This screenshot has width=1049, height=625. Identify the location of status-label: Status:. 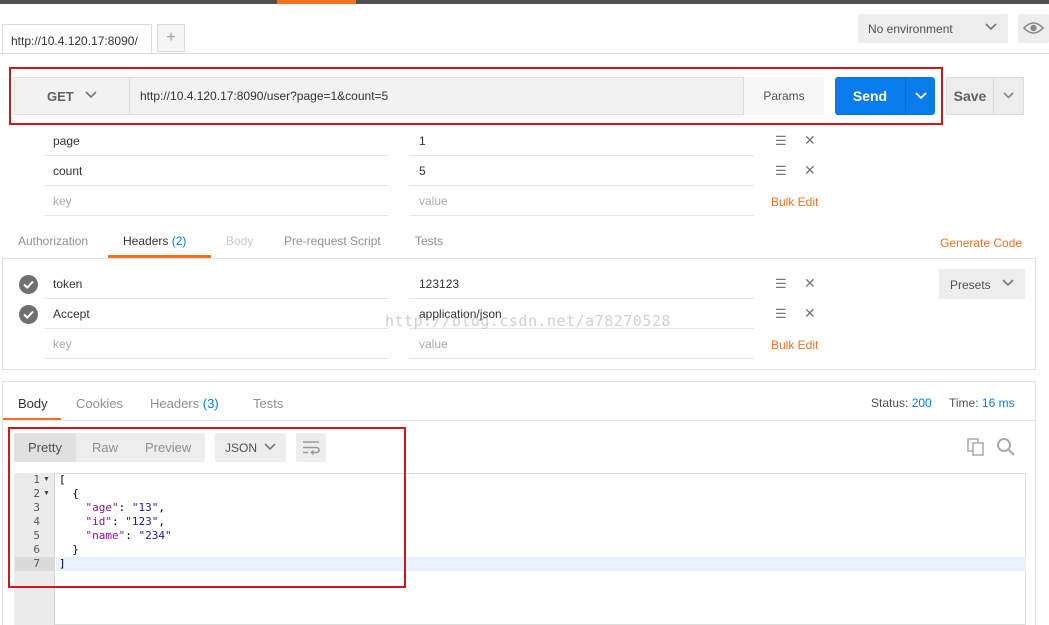
(890, 403).